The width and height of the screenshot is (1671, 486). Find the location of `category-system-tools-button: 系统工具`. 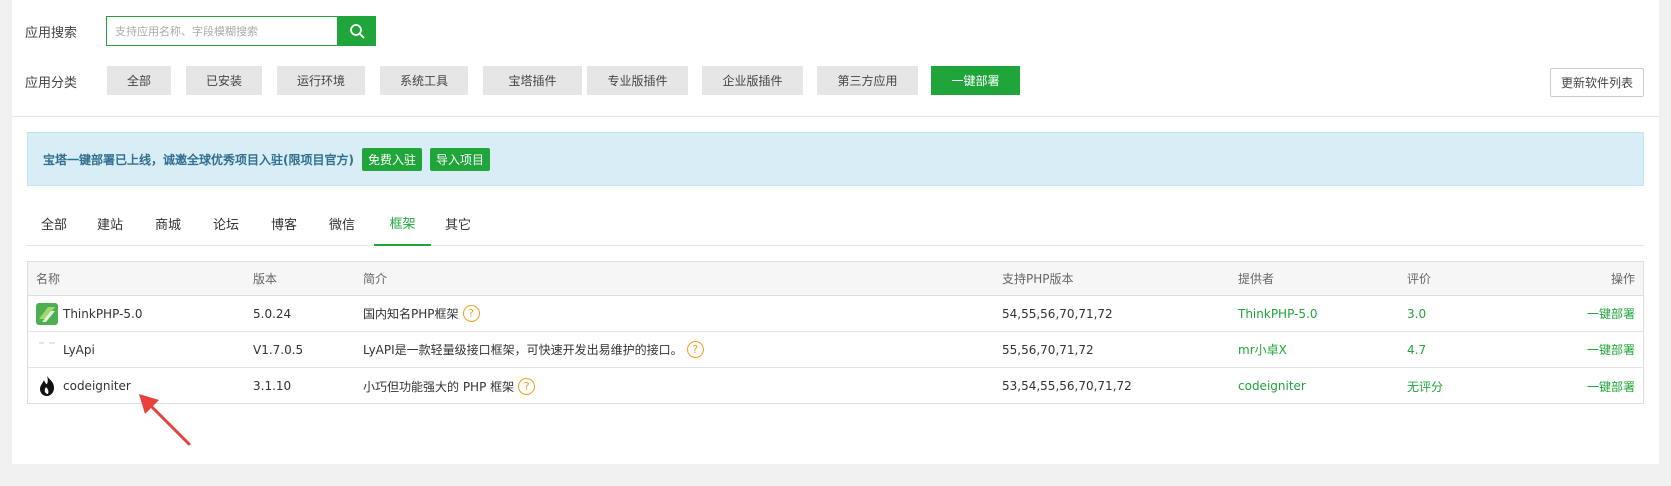

category-system-tools-button: 系统工具 is located at coordinates (424, 80).